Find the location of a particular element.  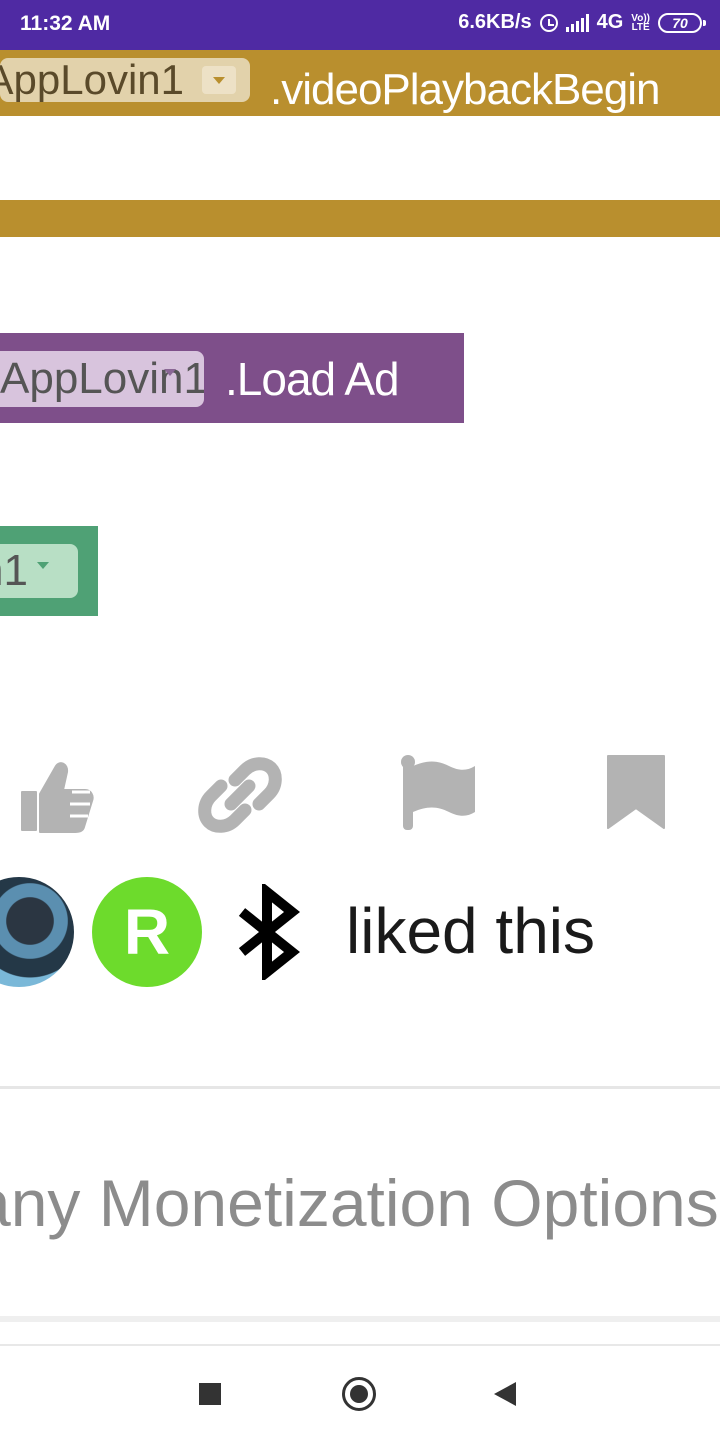

method-block: AppLovin1 .Load Ad is located at coordinates (232, 378).